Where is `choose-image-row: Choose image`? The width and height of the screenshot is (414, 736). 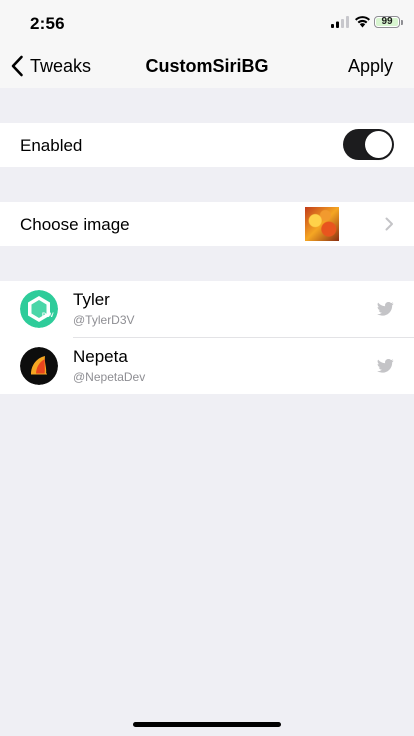
choose-image-row: Choose image is located at coordinates (207, 224).